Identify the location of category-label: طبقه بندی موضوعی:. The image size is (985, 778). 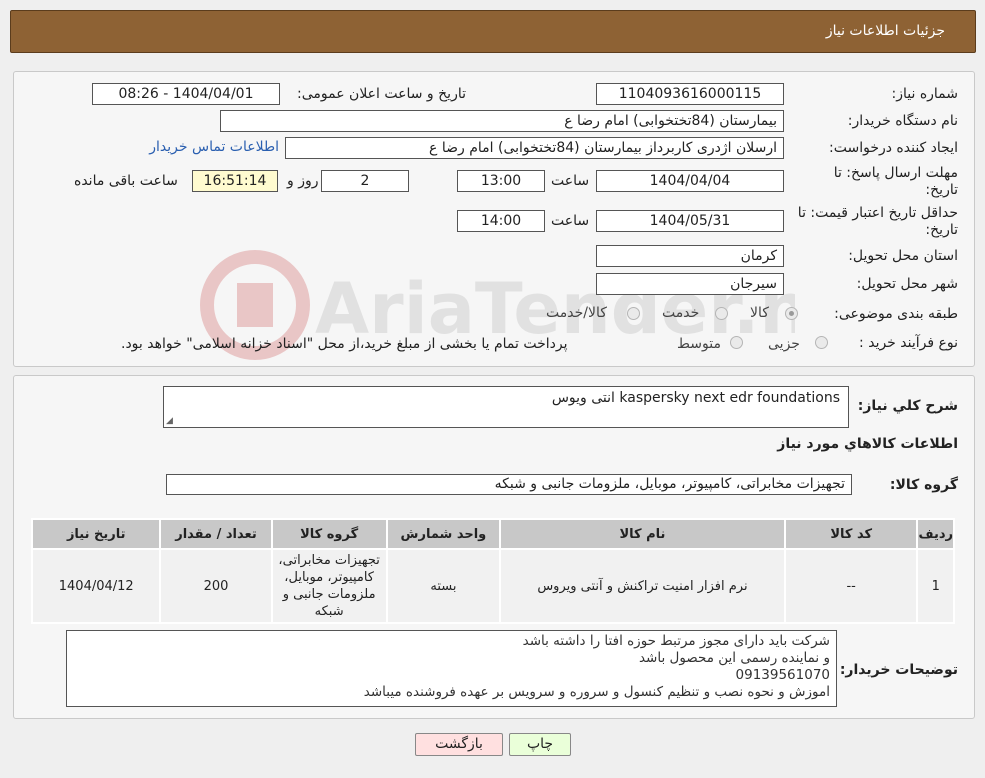
(896, 314).